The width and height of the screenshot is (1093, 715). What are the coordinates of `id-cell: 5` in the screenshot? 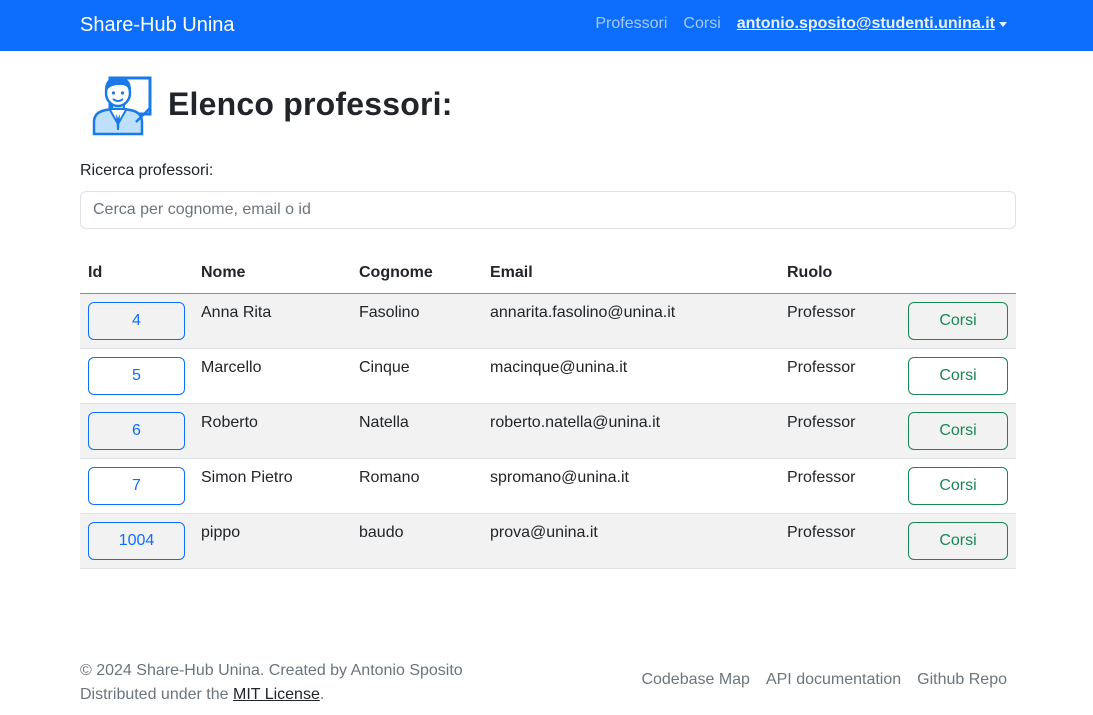 It's located at (136, 376).